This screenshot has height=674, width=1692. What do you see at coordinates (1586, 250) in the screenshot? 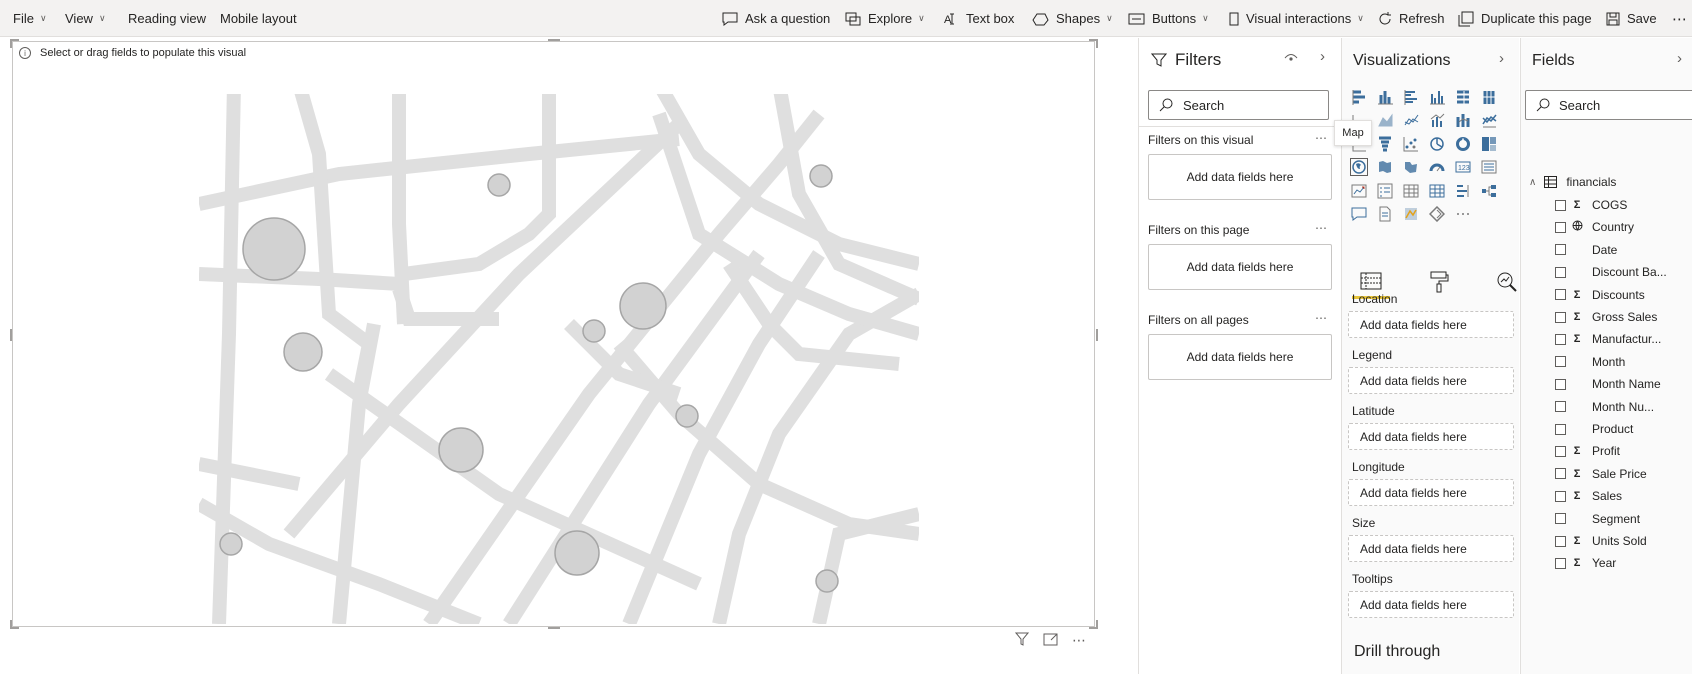
I see `field-item: Date` at bounding box center [1586, 250].